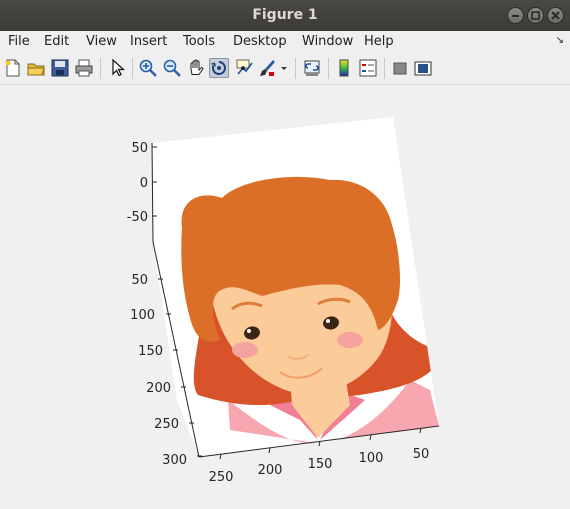  Describe the element at coordinates (267, 68) in the screenshot. I see `brush-icon` at that location.